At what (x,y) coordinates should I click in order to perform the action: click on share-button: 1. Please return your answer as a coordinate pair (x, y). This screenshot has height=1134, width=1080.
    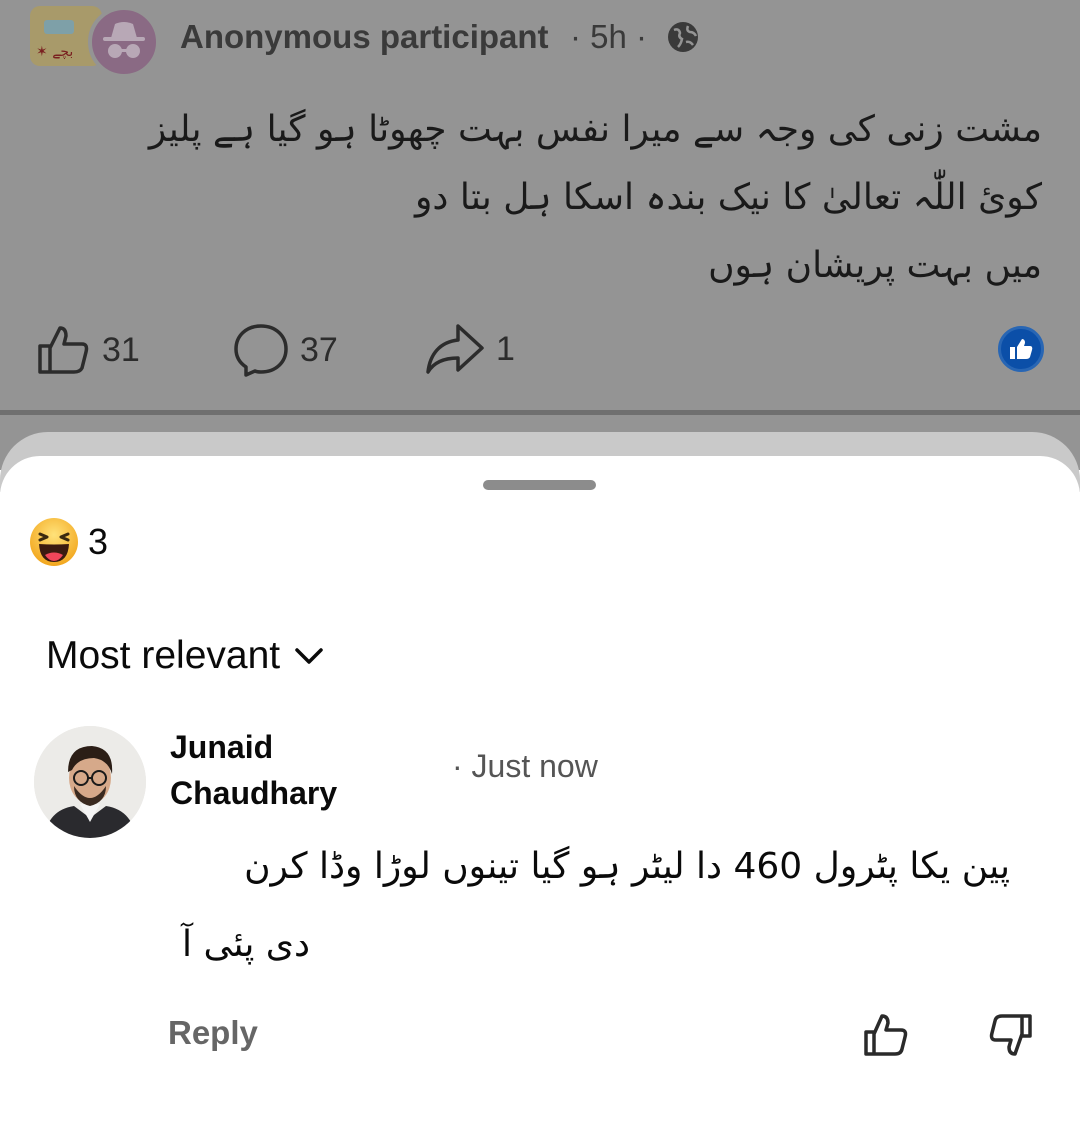
    Looking at the image, I should click on (469, 349).